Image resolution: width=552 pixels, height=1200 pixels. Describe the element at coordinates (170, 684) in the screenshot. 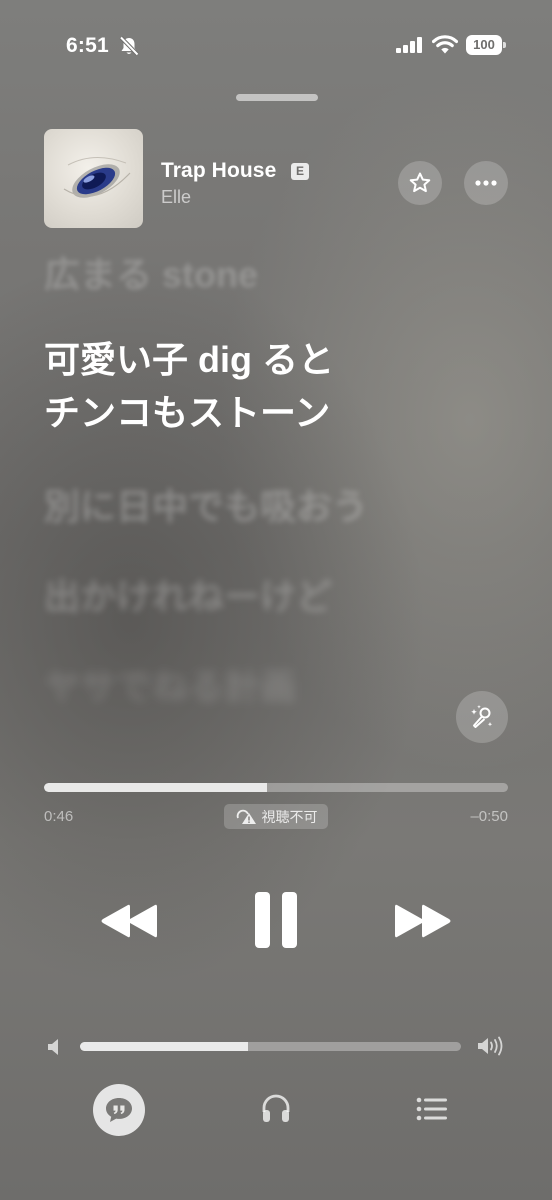

I see `lyric-line-next: ヤサでねる計画` at that location.